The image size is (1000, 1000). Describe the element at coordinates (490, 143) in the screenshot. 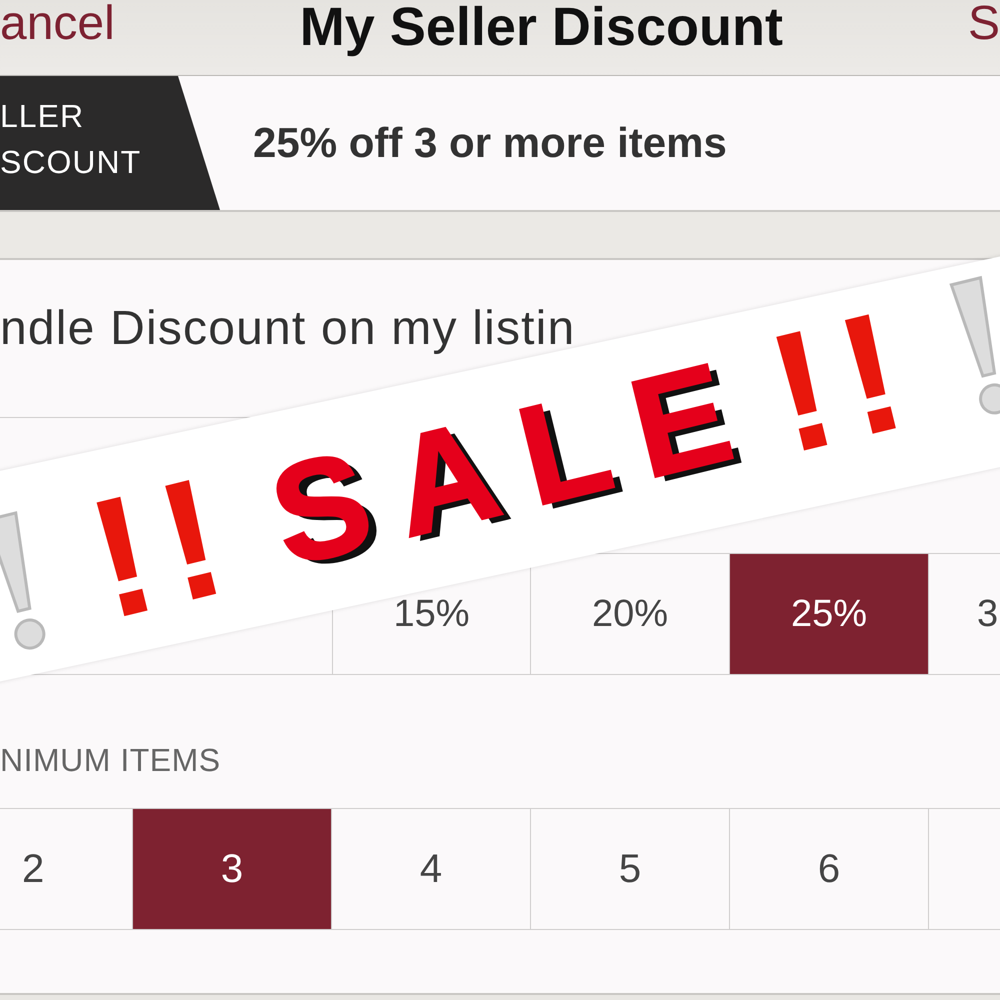

I see `discount-summary: 25% off 3 or more items` at that location.